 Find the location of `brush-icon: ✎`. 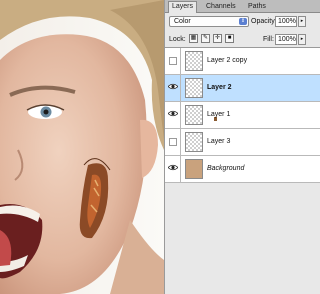

brush-icon: ✎ is located at coordinates (205, 38).